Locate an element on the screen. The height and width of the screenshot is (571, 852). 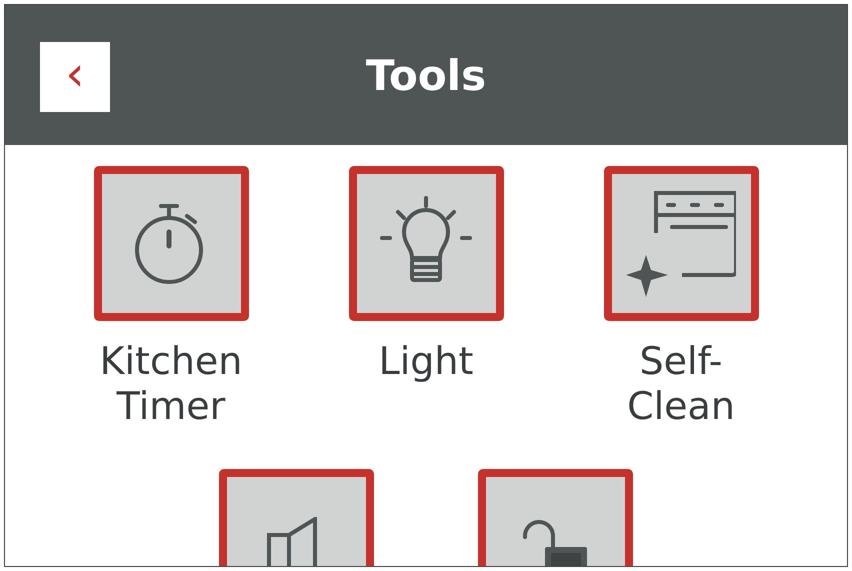
oven-sparkle-icon is located at coordinates (681, 243).